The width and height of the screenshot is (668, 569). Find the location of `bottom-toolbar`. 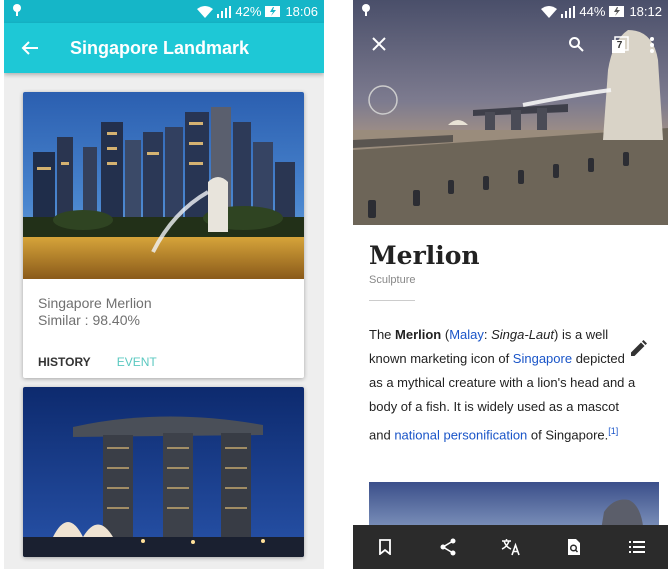

bottom-toolbar is located at coordinates (510, 547).